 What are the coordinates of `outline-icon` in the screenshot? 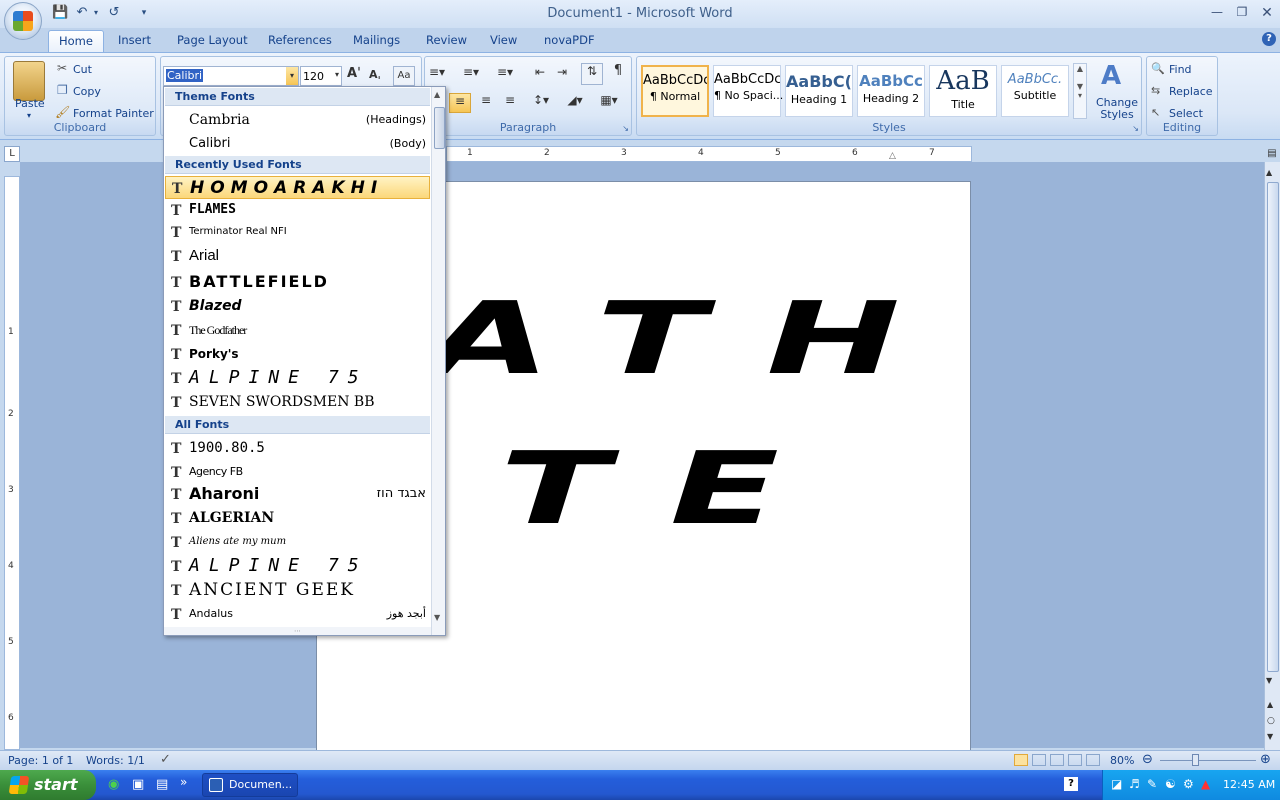 It's located at (1075, 760).